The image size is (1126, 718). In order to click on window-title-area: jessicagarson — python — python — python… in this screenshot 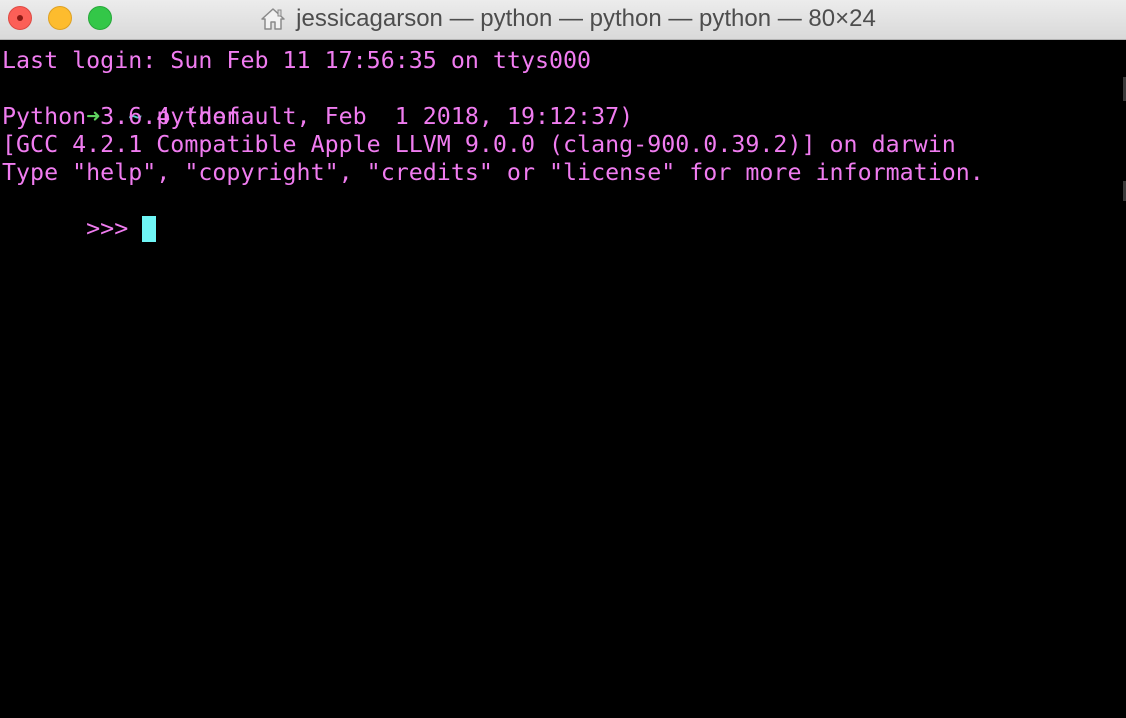, I will do `click(563, 19)`.